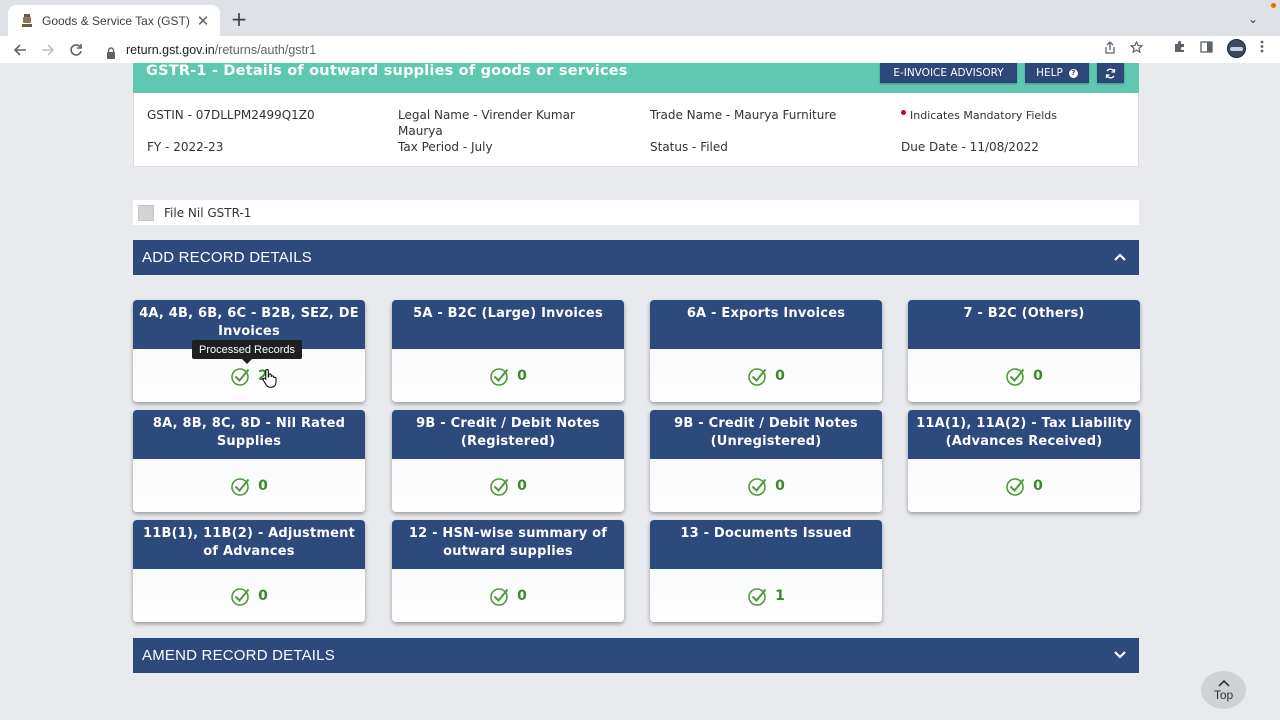 This screenshot has height=720, width=1280. What do you see at coordinates (238, 655) in the screenshot?
I see `amend-record-details-title: AMEND RECORD DETAILS` at bounding box center [238, 655].